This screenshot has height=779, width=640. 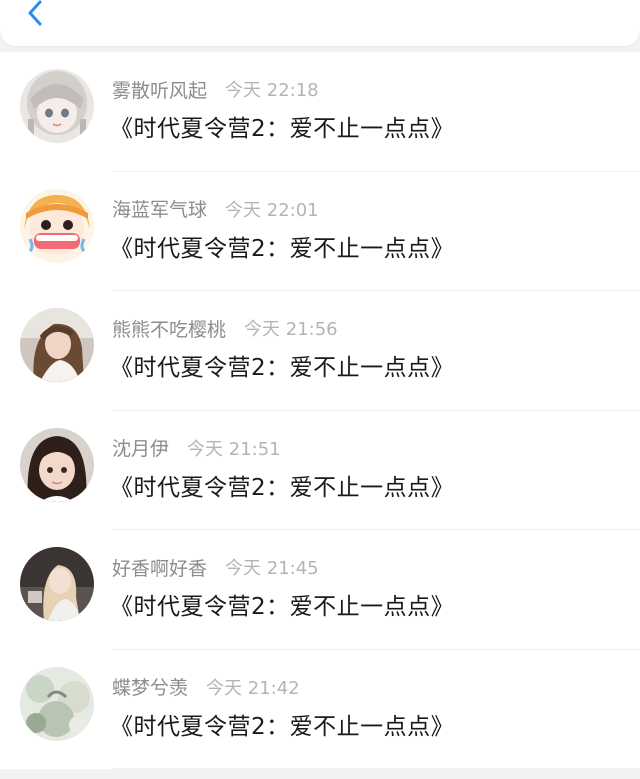 I want to click on top-bar, so click(x=320, y=23).